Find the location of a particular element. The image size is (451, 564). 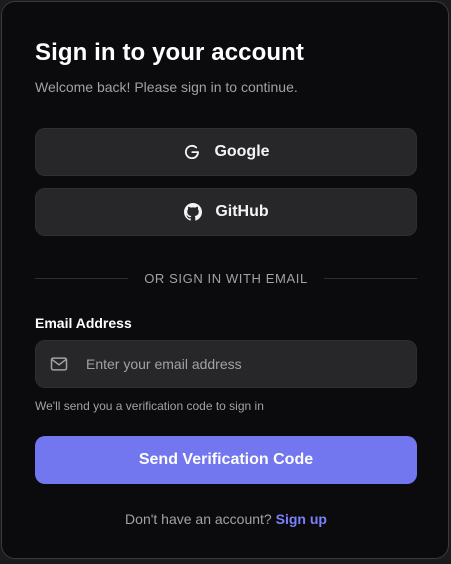

divider-line-right is located at coordinates (370, 278).